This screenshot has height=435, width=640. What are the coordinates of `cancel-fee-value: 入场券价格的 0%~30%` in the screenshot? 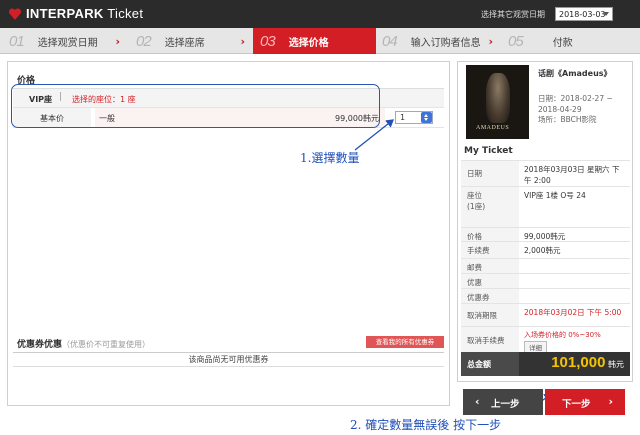 It's located at (562, 335).